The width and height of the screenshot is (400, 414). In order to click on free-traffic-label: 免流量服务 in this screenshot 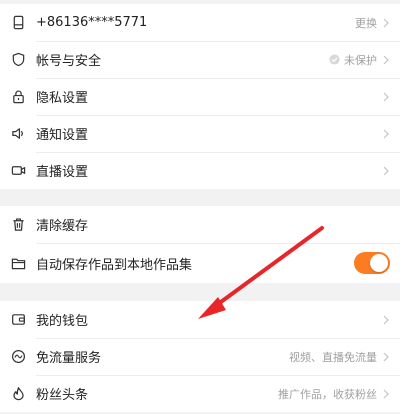, I will do `click(69, 358)`.